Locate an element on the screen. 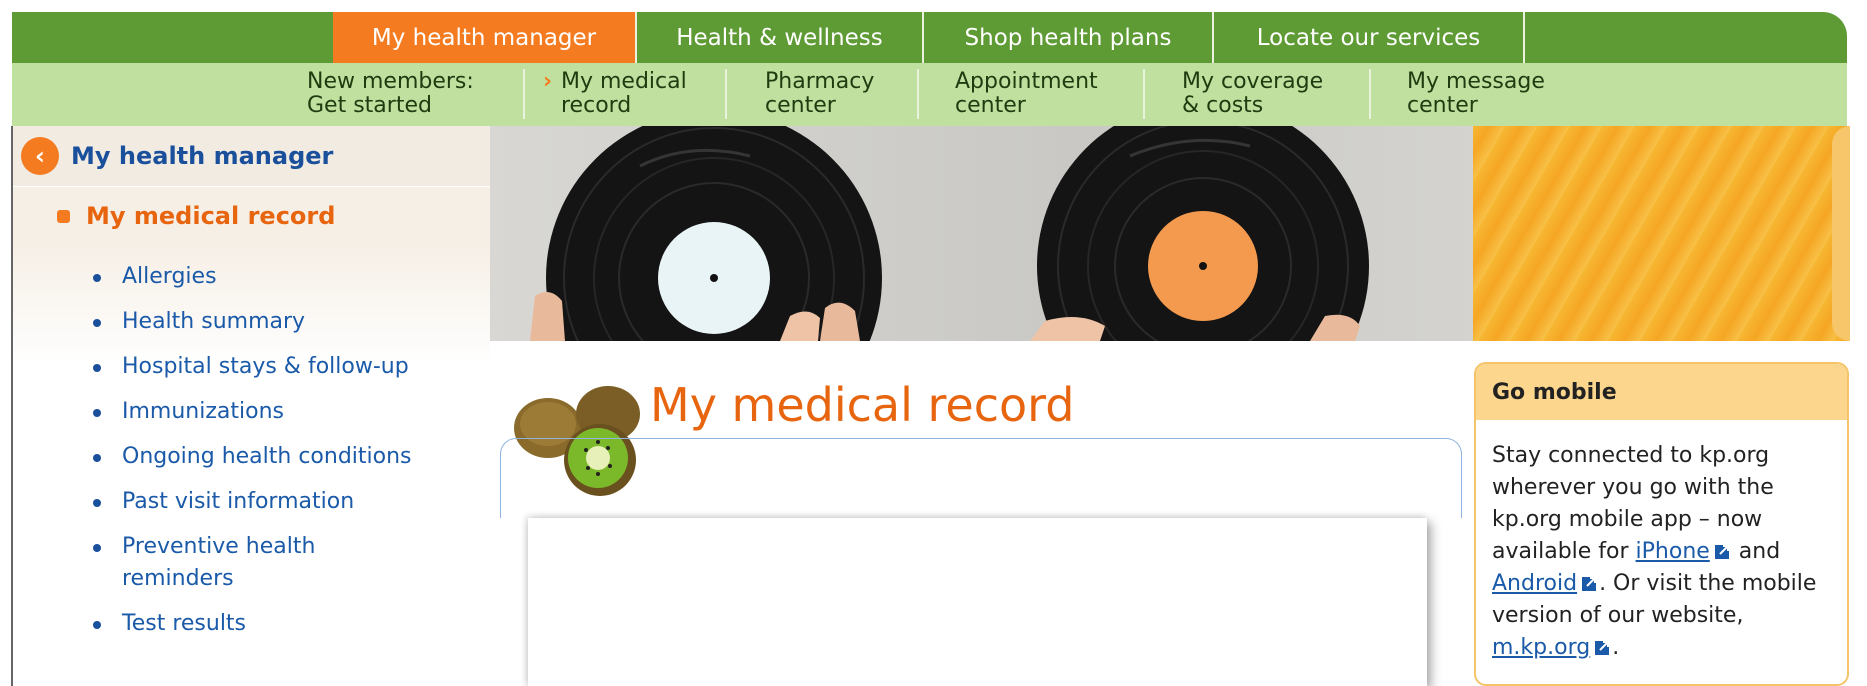 This screenshot has width=1867, height=686. content-panel is located at coordinates (977, 602).